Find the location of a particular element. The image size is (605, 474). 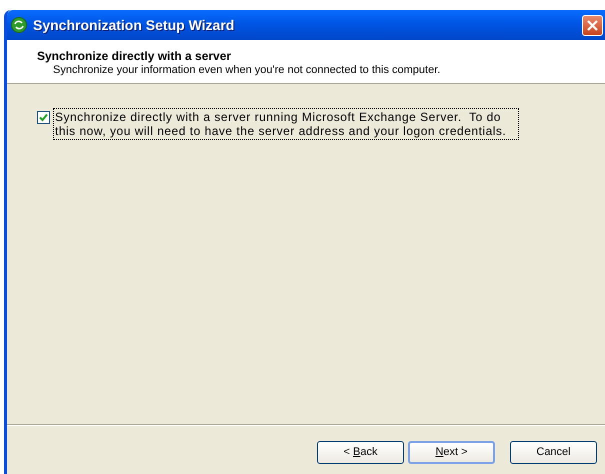

close-icon is located at coordinates (592, 25).